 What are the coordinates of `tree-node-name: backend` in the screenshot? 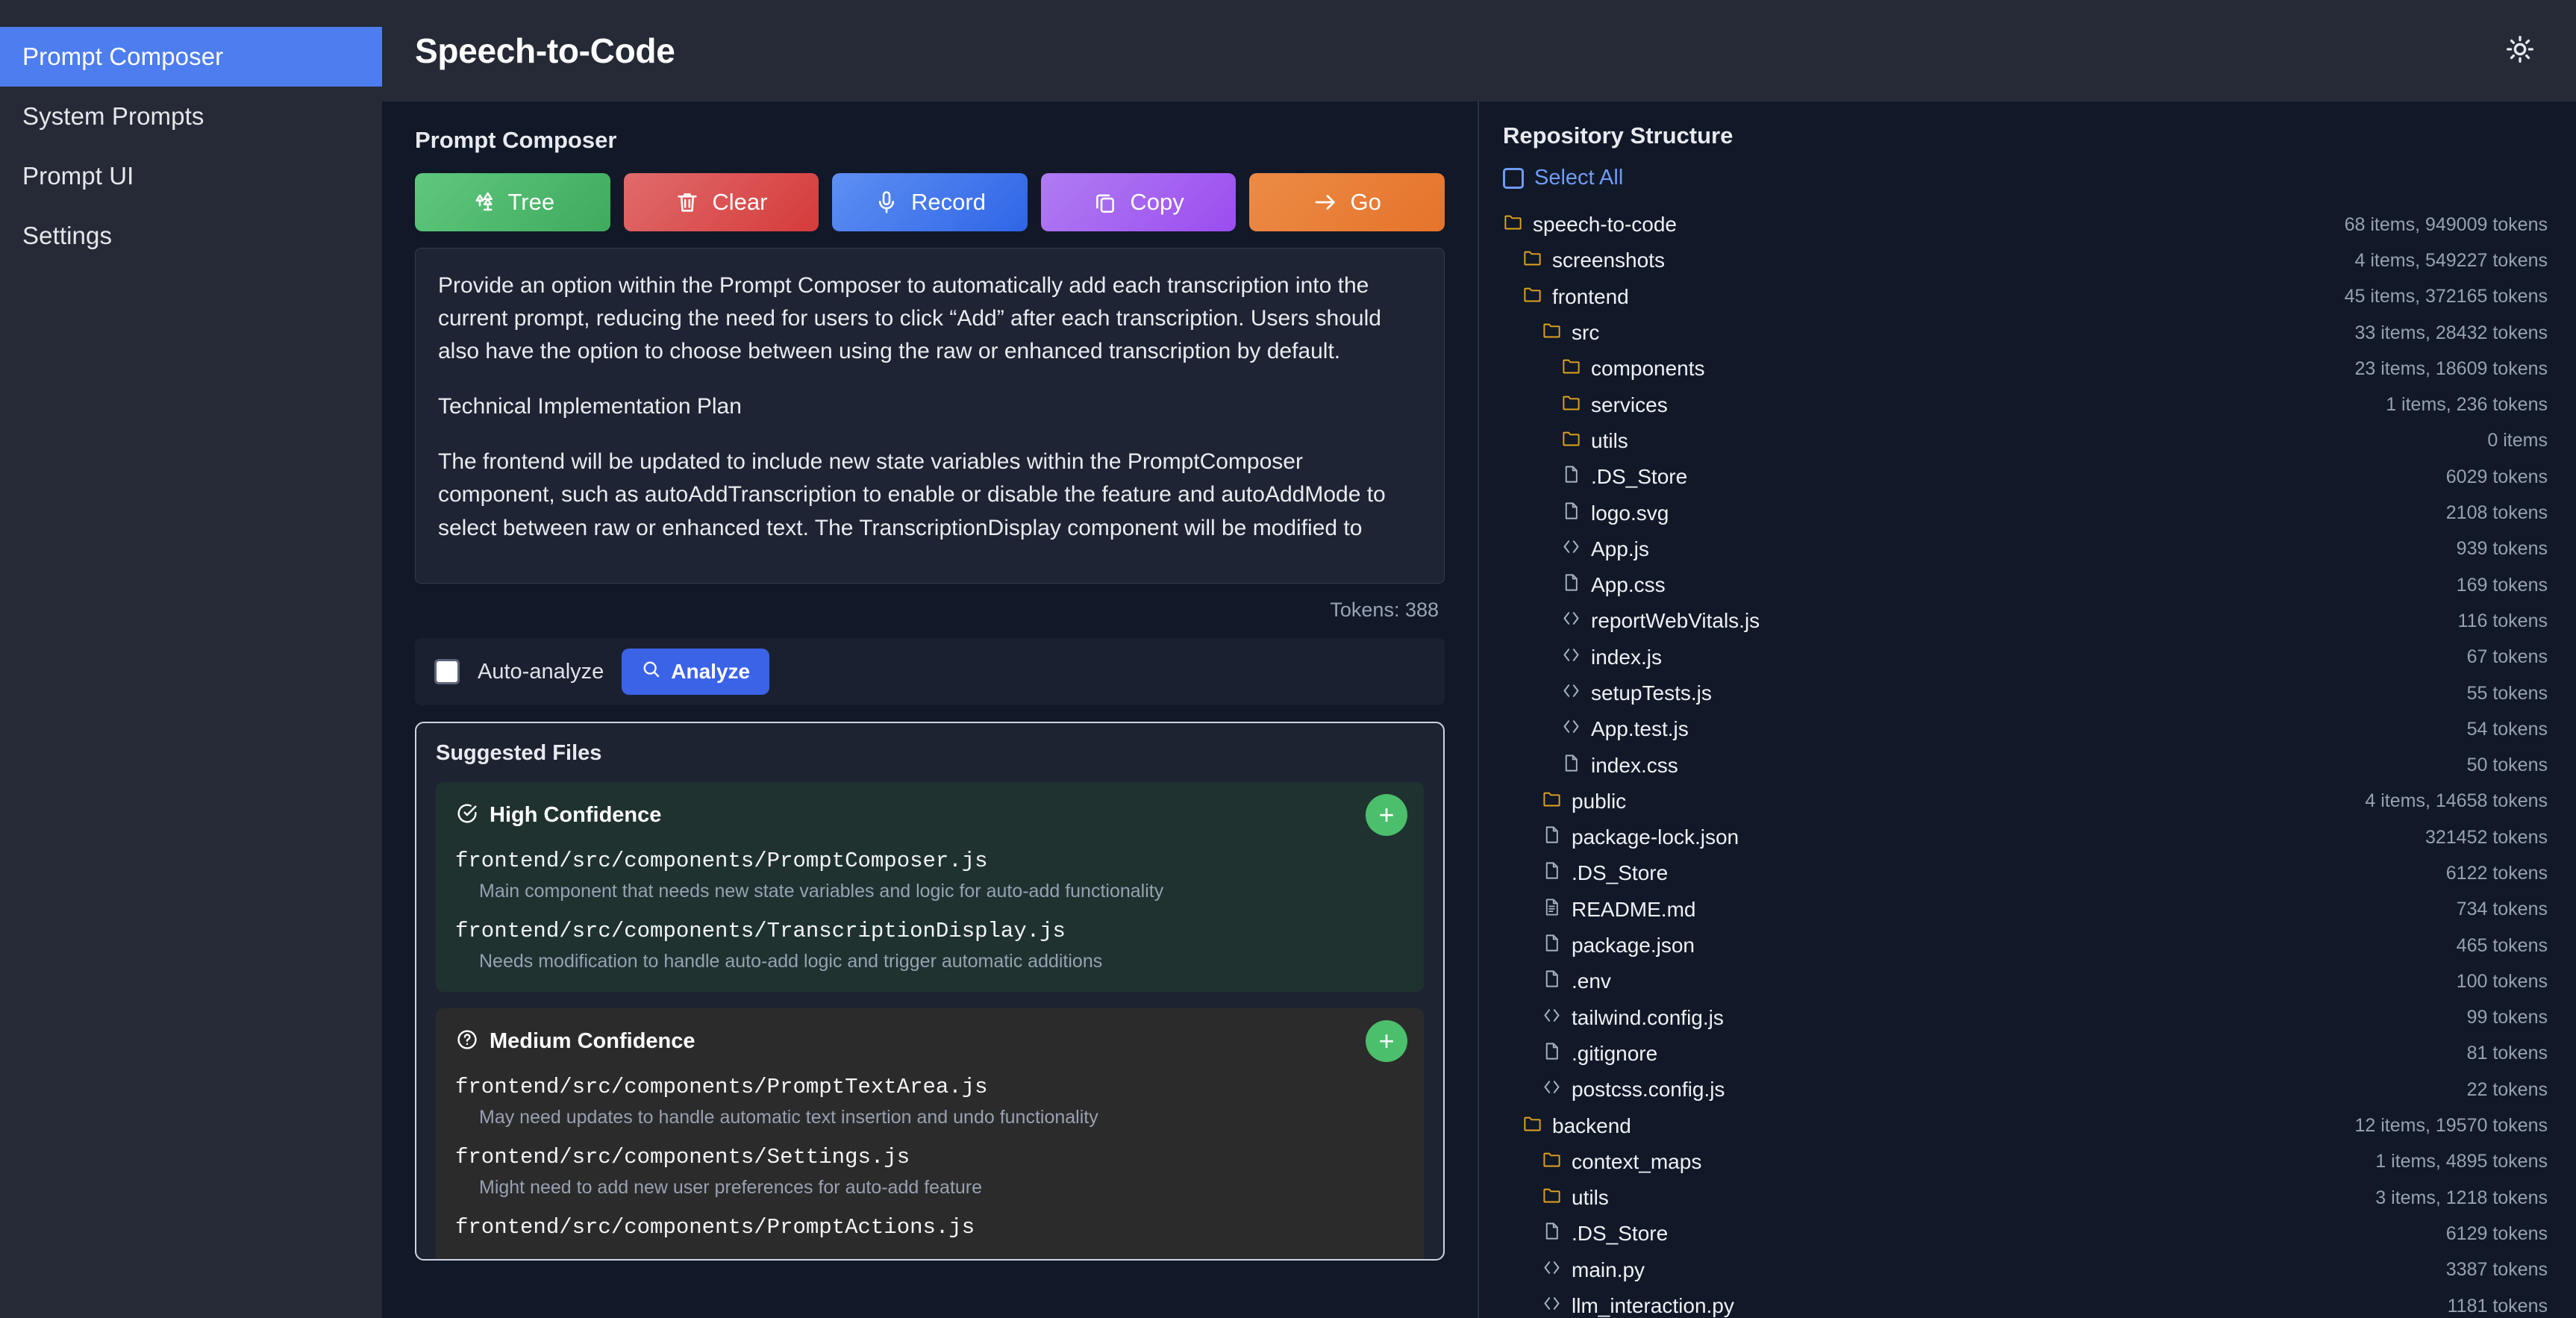 It's located at (1576, 1126).